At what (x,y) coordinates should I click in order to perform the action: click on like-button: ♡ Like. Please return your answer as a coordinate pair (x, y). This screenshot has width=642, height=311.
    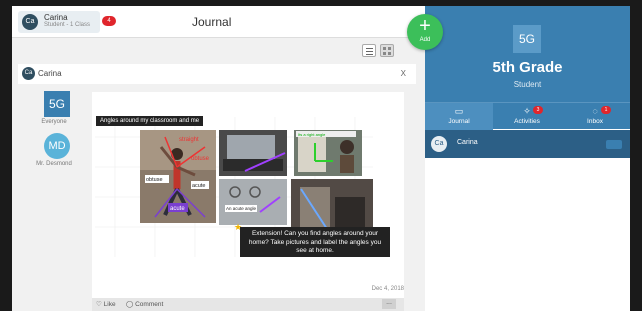
    Looking at the image, I should click on (106, 304).